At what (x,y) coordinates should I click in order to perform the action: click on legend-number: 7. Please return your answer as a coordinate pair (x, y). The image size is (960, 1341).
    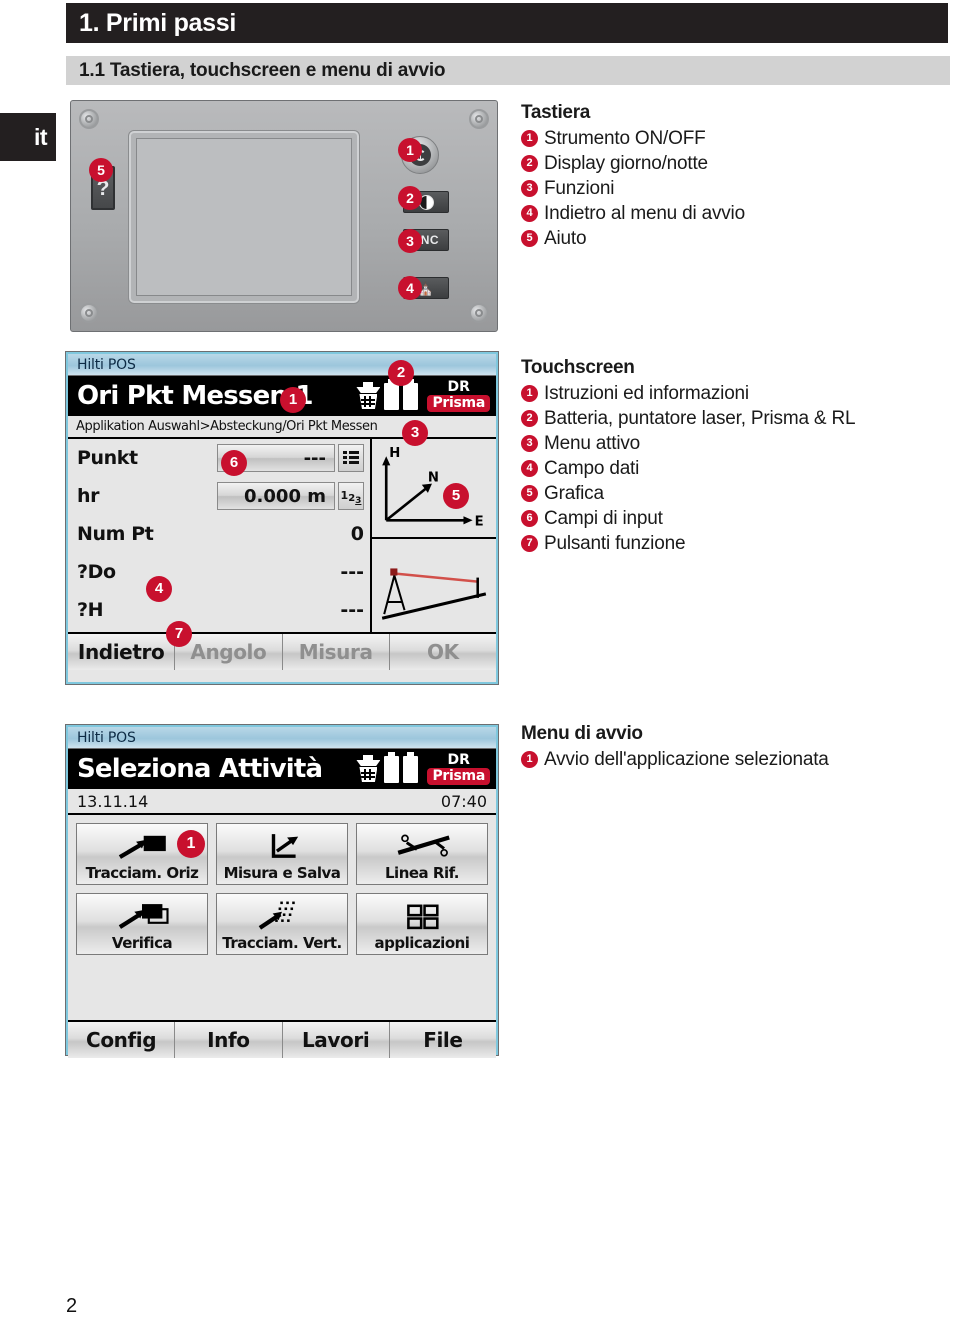
    Looking at the image, I should click on (529, 543).